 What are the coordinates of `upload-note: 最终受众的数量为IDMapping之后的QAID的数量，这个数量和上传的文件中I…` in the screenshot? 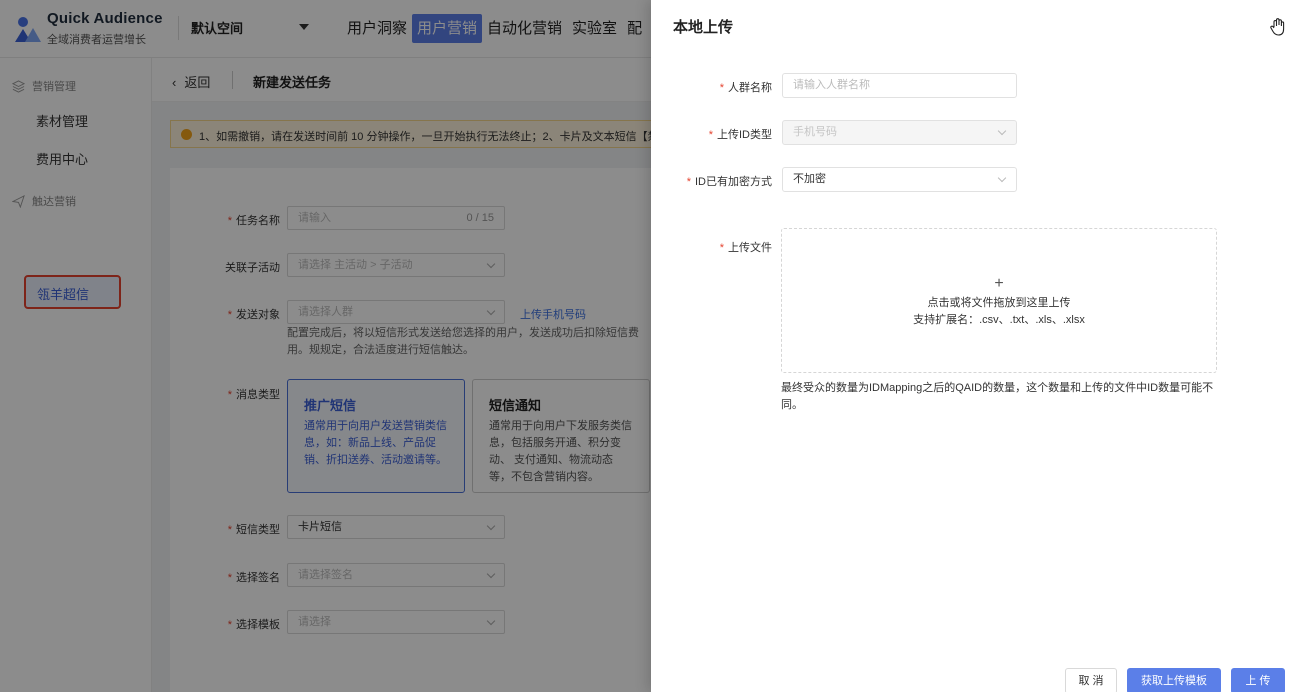 It's located at (997, 396).